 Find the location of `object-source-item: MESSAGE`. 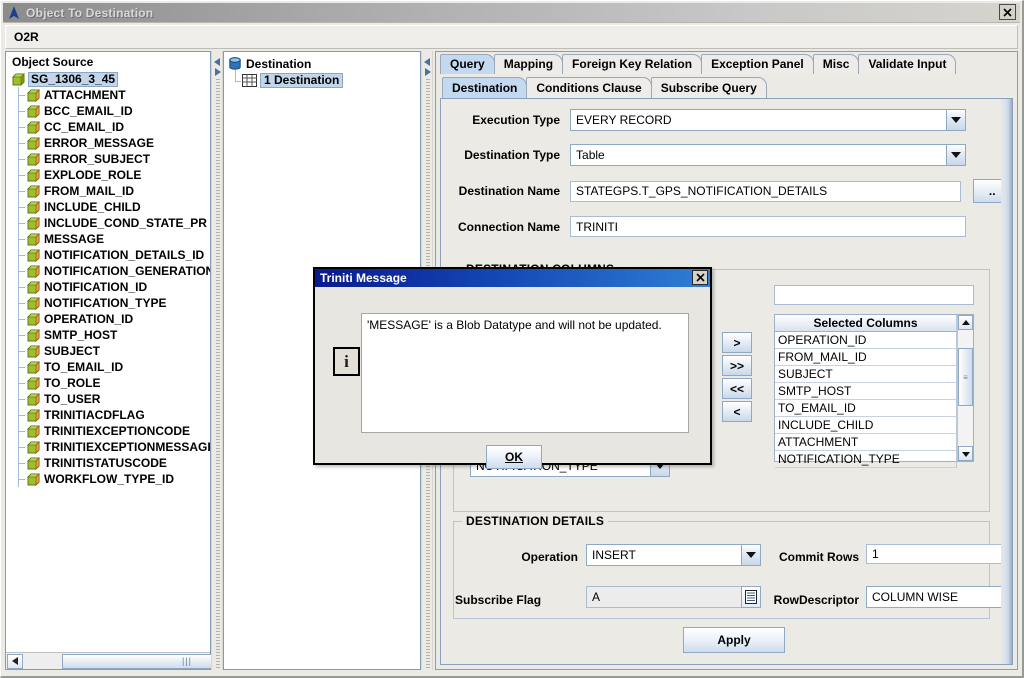

object-source-item: MESSAGE is located at coordinates (109, 239).